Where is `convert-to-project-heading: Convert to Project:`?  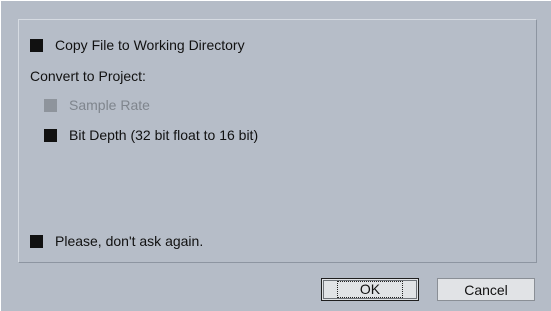 convert-to-project-heading: Convert to Project: is located at coordinates (88, 76).